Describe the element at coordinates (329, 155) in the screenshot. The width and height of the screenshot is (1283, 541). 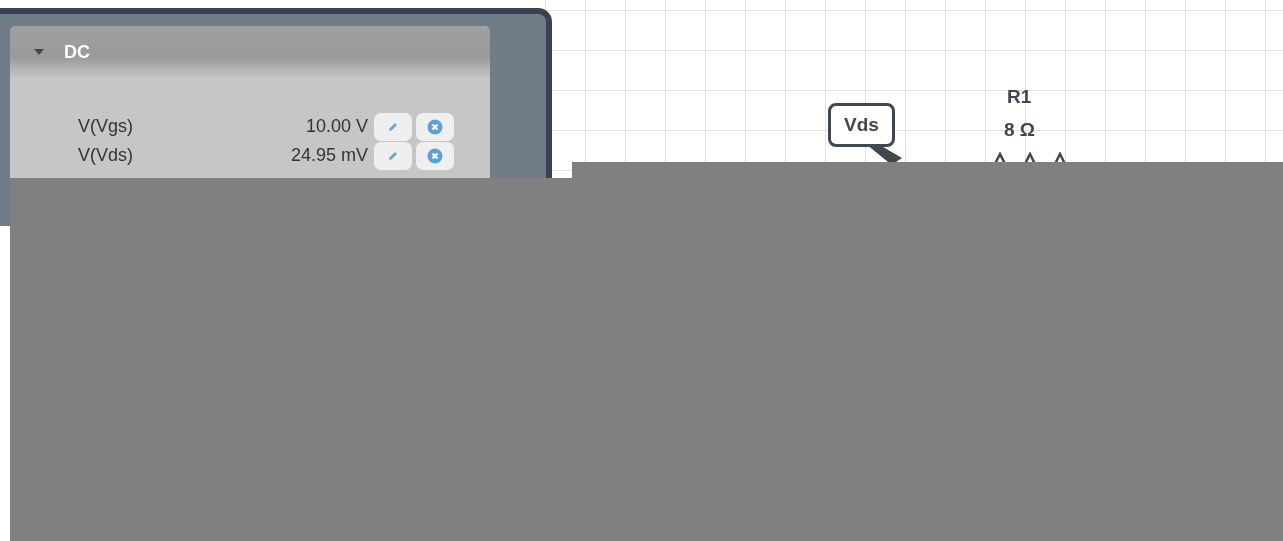
I see `probe-value: 24.95 mV` at that location.